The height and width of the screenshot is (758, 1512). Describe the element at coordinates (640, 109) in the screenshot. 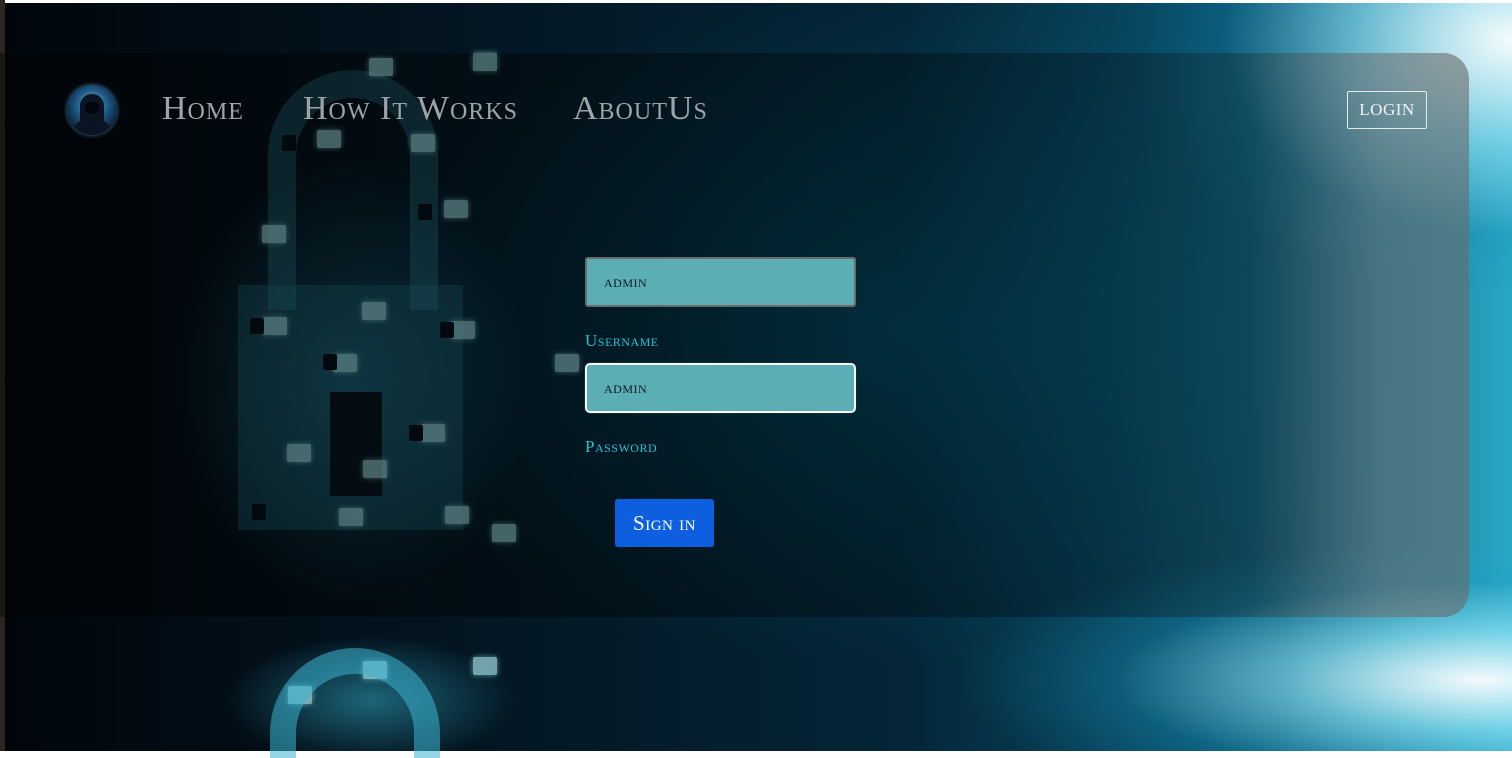

I see `nav-link-about-us: AboutUs` at that location.